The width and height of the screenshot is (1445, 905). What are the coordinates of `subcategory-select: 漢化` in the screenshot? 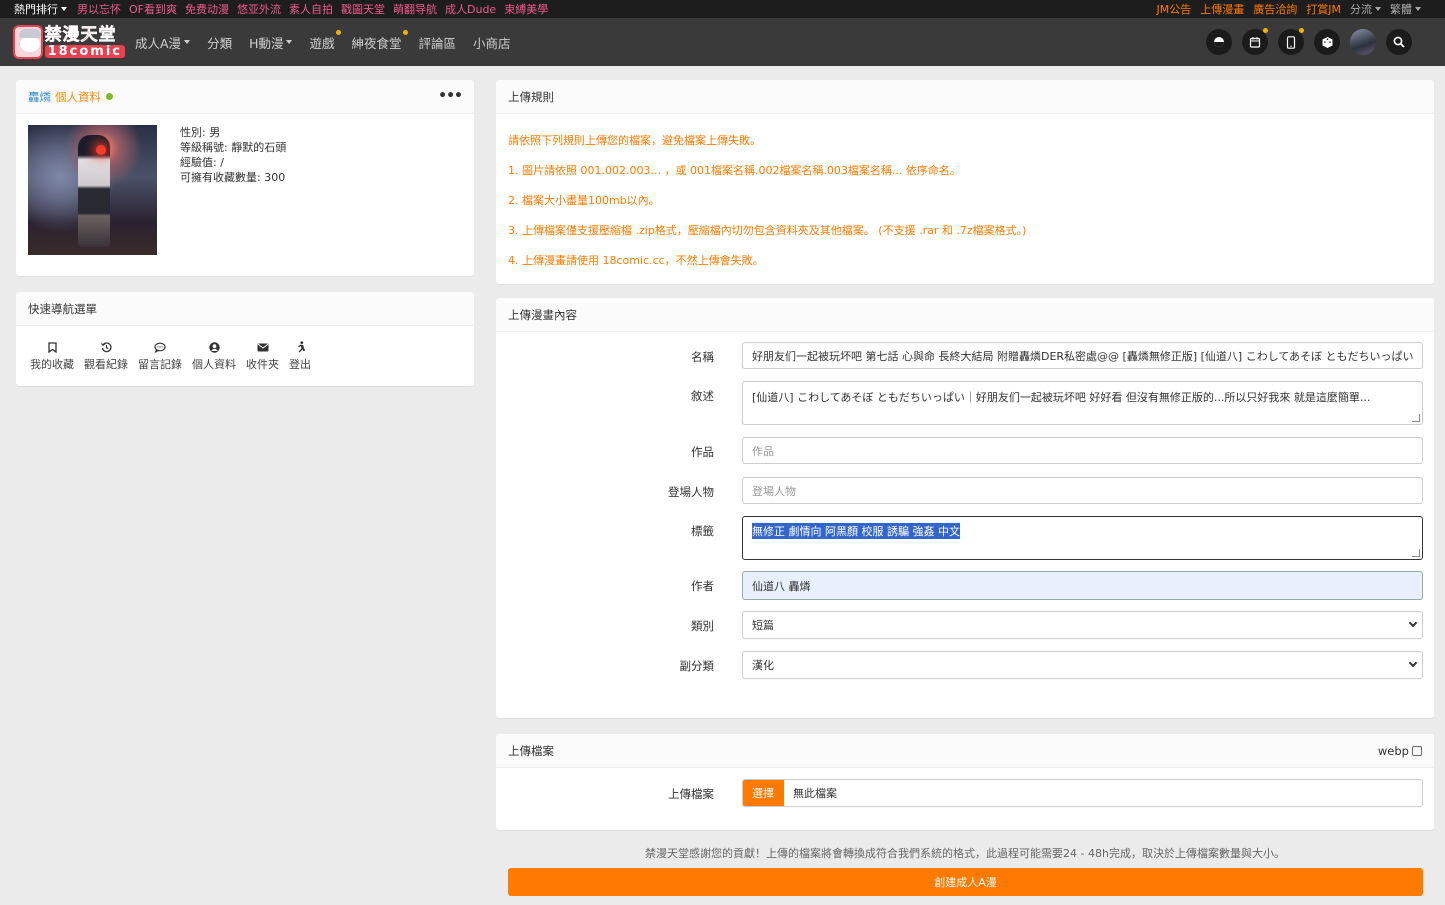 It's located at (1082, 665).